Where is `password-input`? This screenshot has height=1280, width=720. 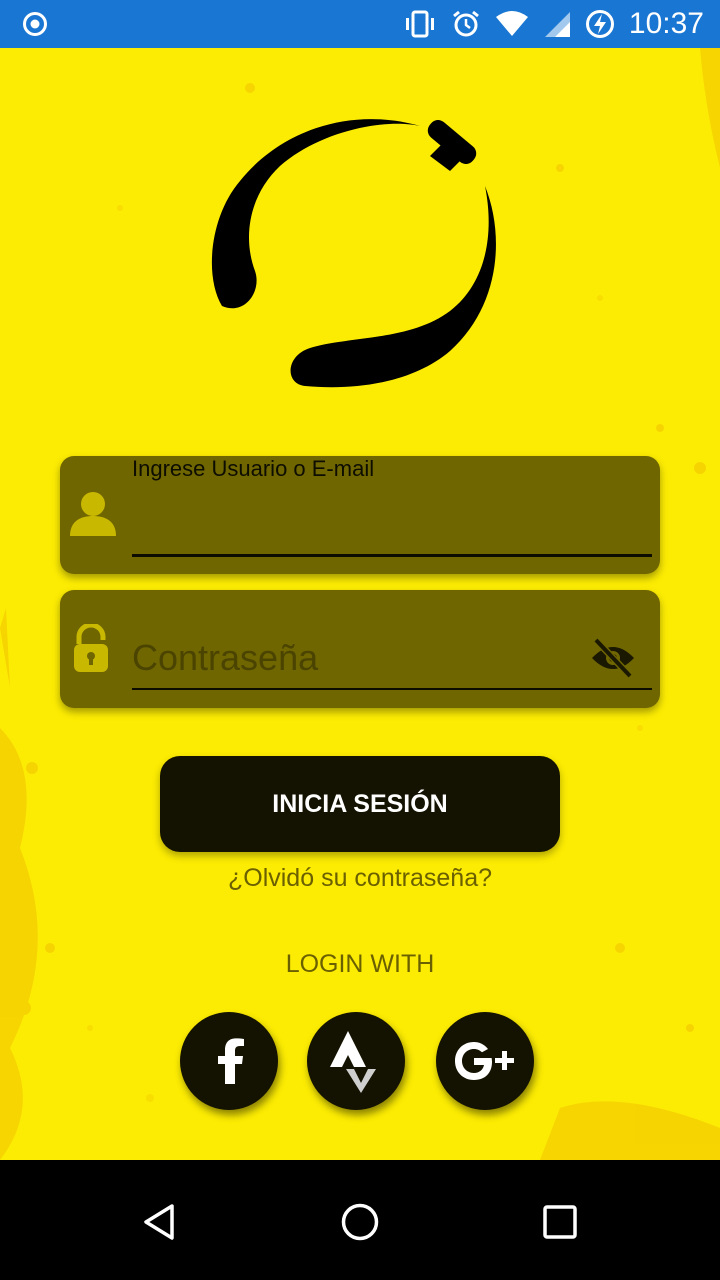 password-input is located at coordinates (352, 658).